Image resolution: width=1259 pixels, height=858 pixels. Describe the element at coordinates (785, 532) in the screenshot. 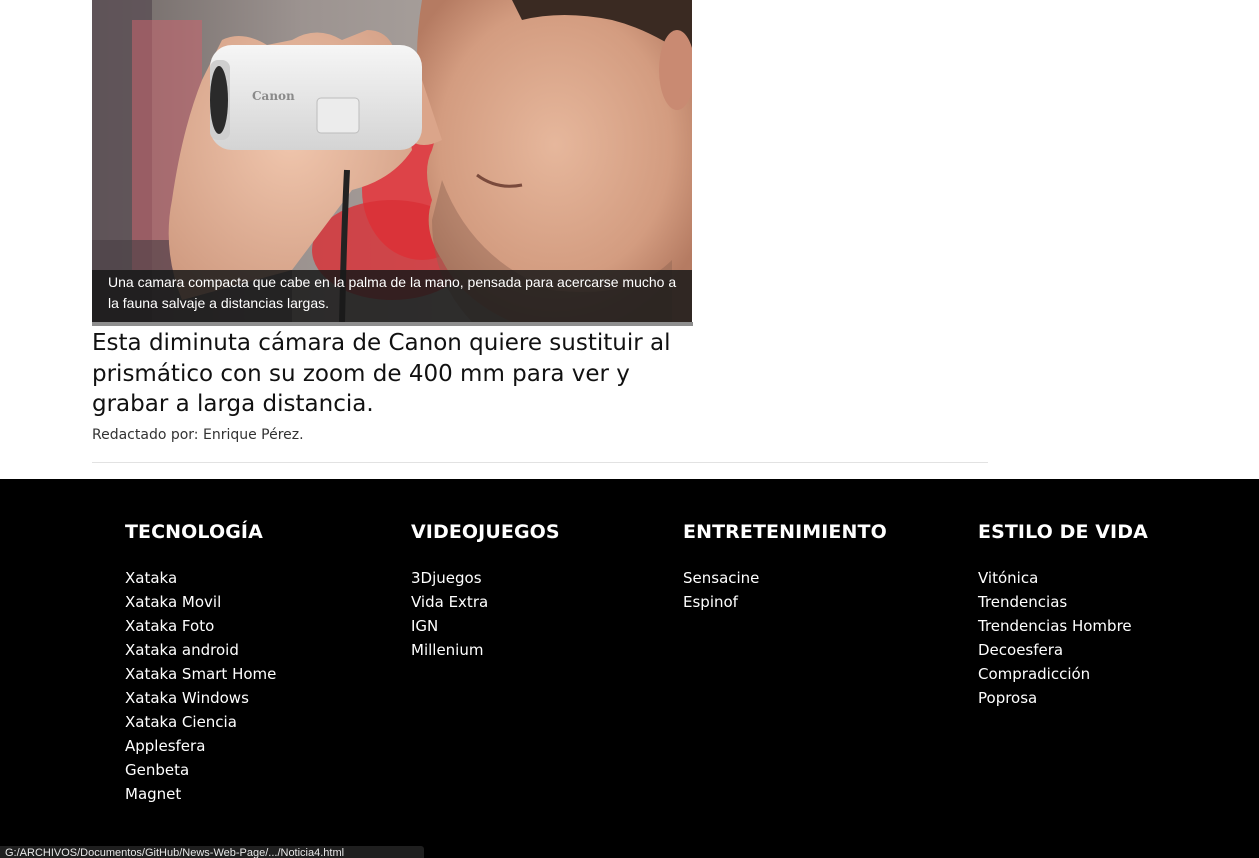

I see `footer-heading: ENTRETENIMIENTO` at that location.